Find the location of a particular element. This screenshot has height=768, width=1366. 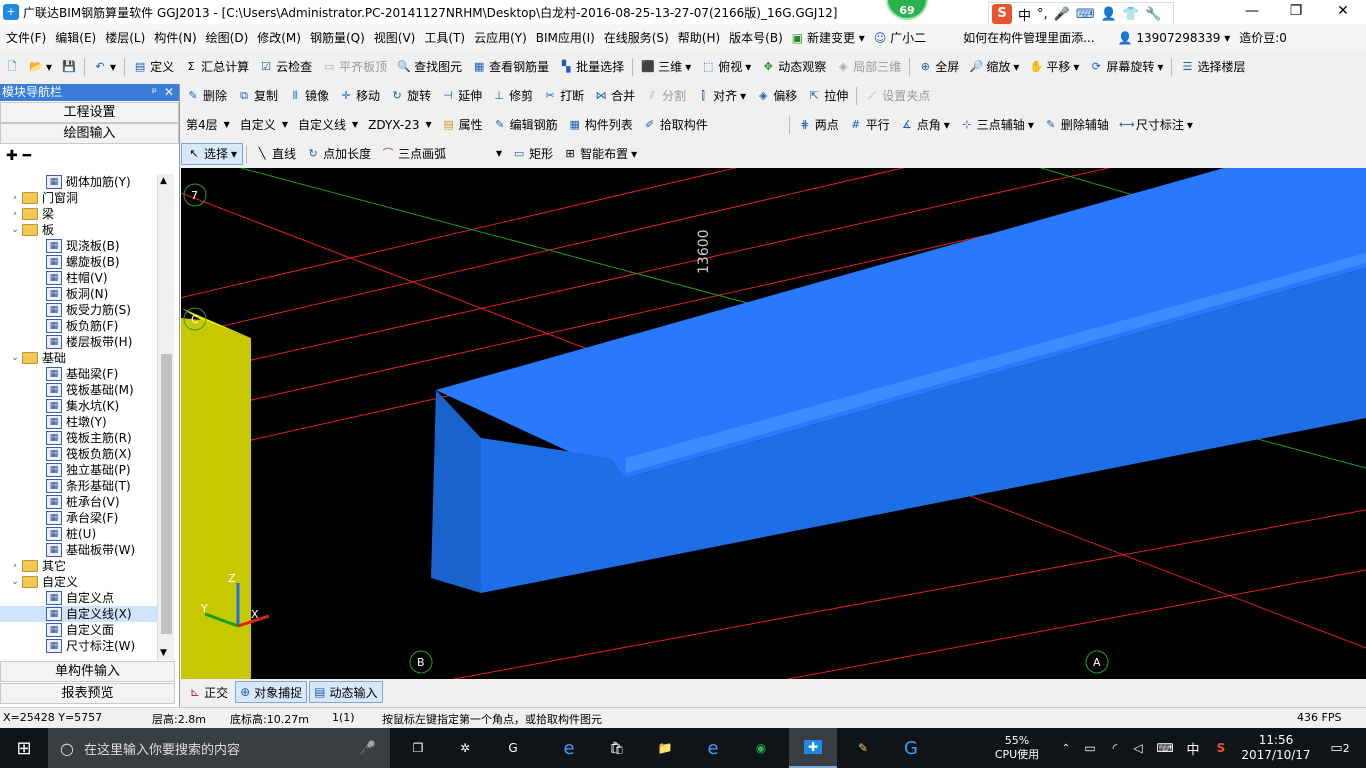

menu-component: 构件(N) is located at coordinates (173, 37).